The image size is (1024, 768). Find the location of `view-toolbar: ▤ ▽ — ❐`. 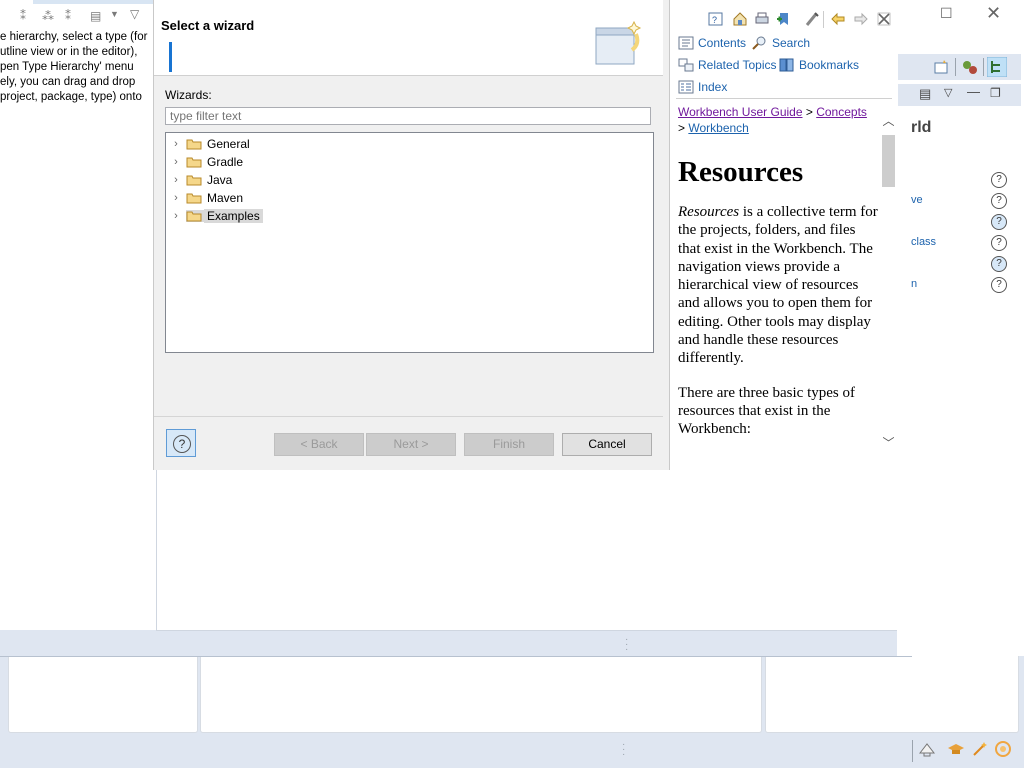

view-toolbar: ▤ ▽ — ❐ is located at coordinates (959, 95).